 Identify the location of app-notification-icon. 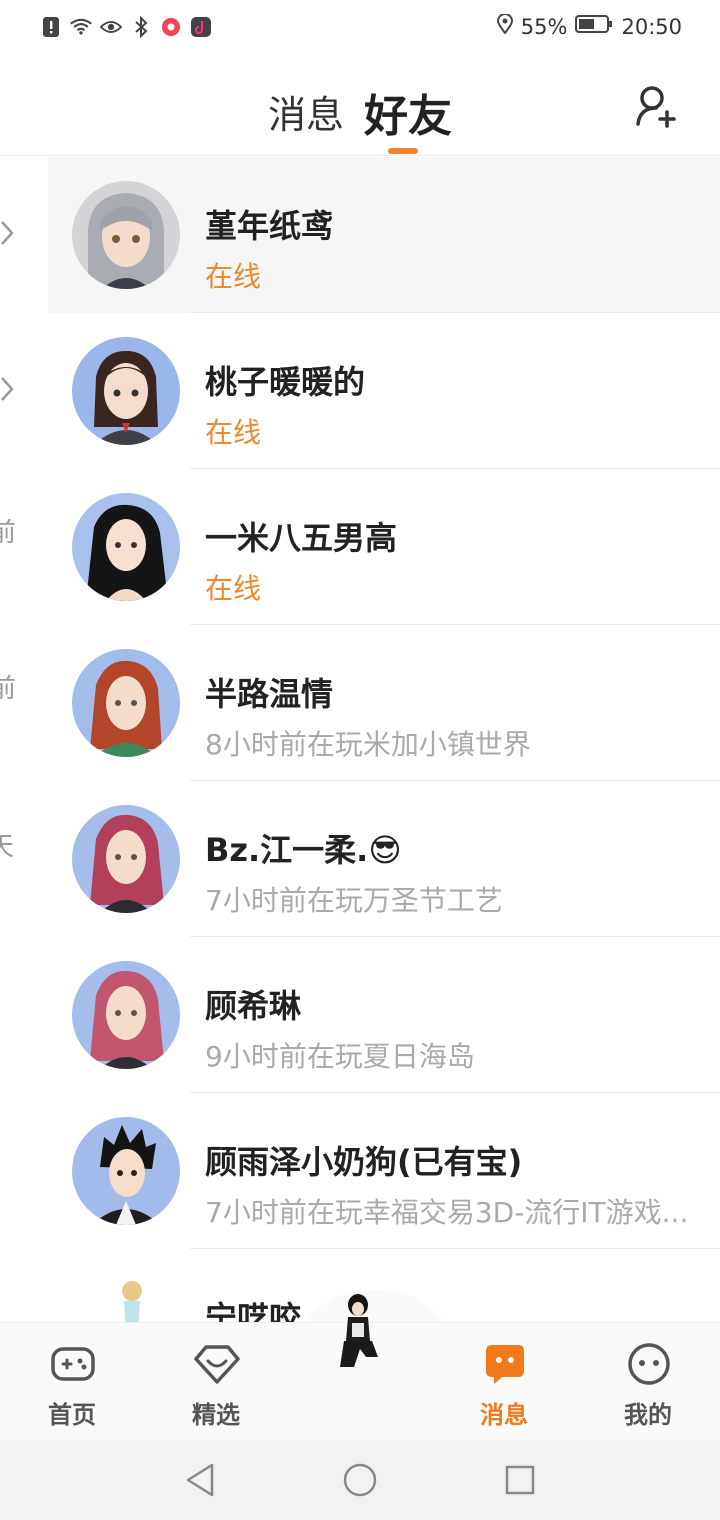
(171, 27).